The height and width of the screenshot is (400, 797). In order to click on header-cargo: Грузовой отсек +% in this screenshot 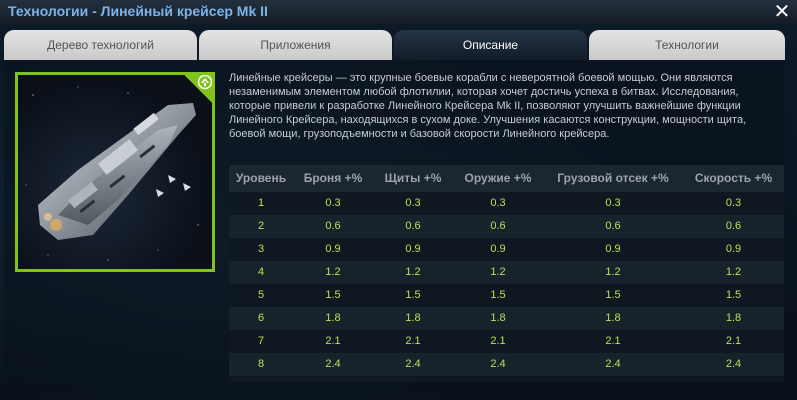, I will do `click(613, 178)`.